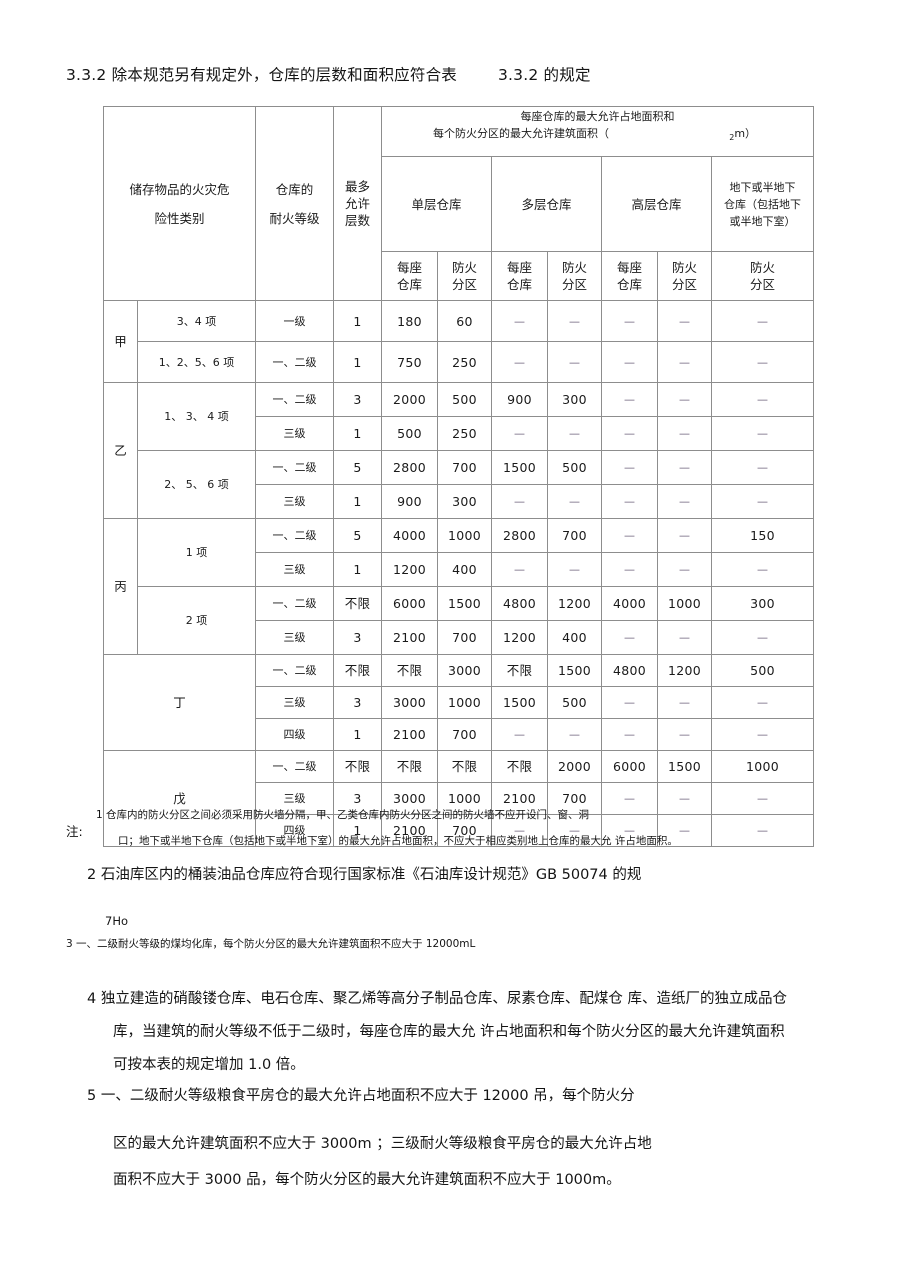 The width and height of the screenshot is (920, 1277). What do you see at coordinates (465, 276) in the screenshot?
I see `header-single-zone: 防火 分区` at bounding box center [465, 276].